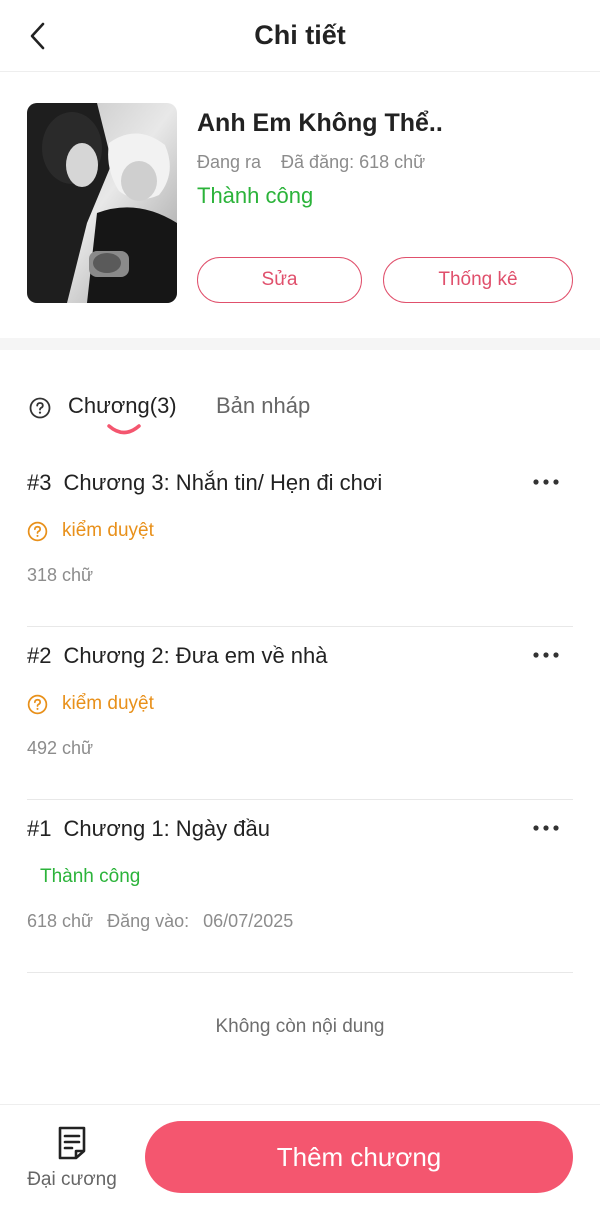 The height and width of the screenshot is (1208, 600). Describe the element at coordinates (166, 828) in the screenshot. I see `chapter-name: Chương 1: Ngày đầu` at that location.